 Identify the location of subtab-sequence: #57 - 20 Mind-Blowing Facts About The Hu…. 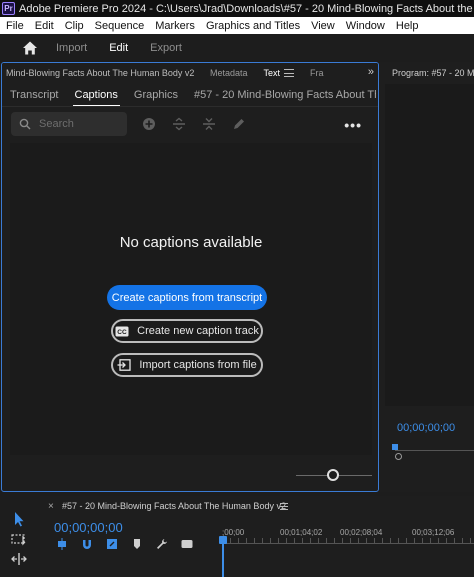
(281, 94).